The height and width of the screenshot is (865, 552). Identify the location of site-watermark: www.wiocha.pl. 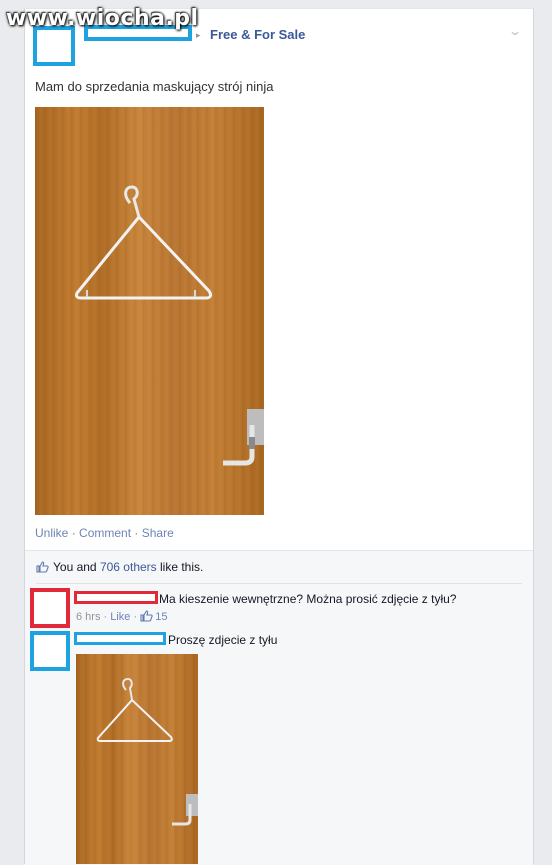
(102, 18).